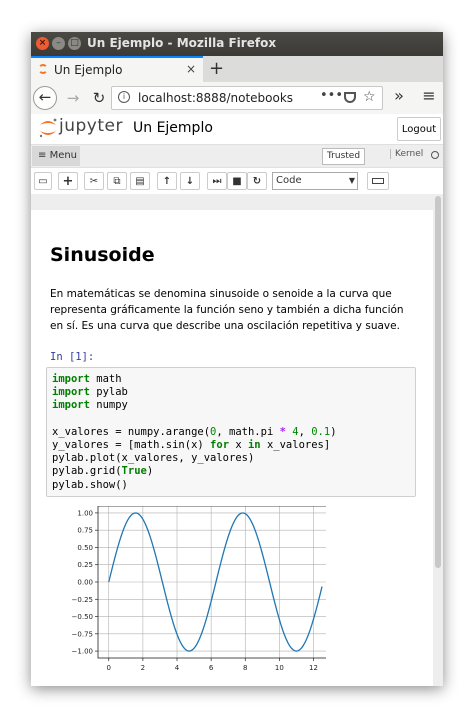  I want to click on y-tick-label: 0.75, so click(85, 531).